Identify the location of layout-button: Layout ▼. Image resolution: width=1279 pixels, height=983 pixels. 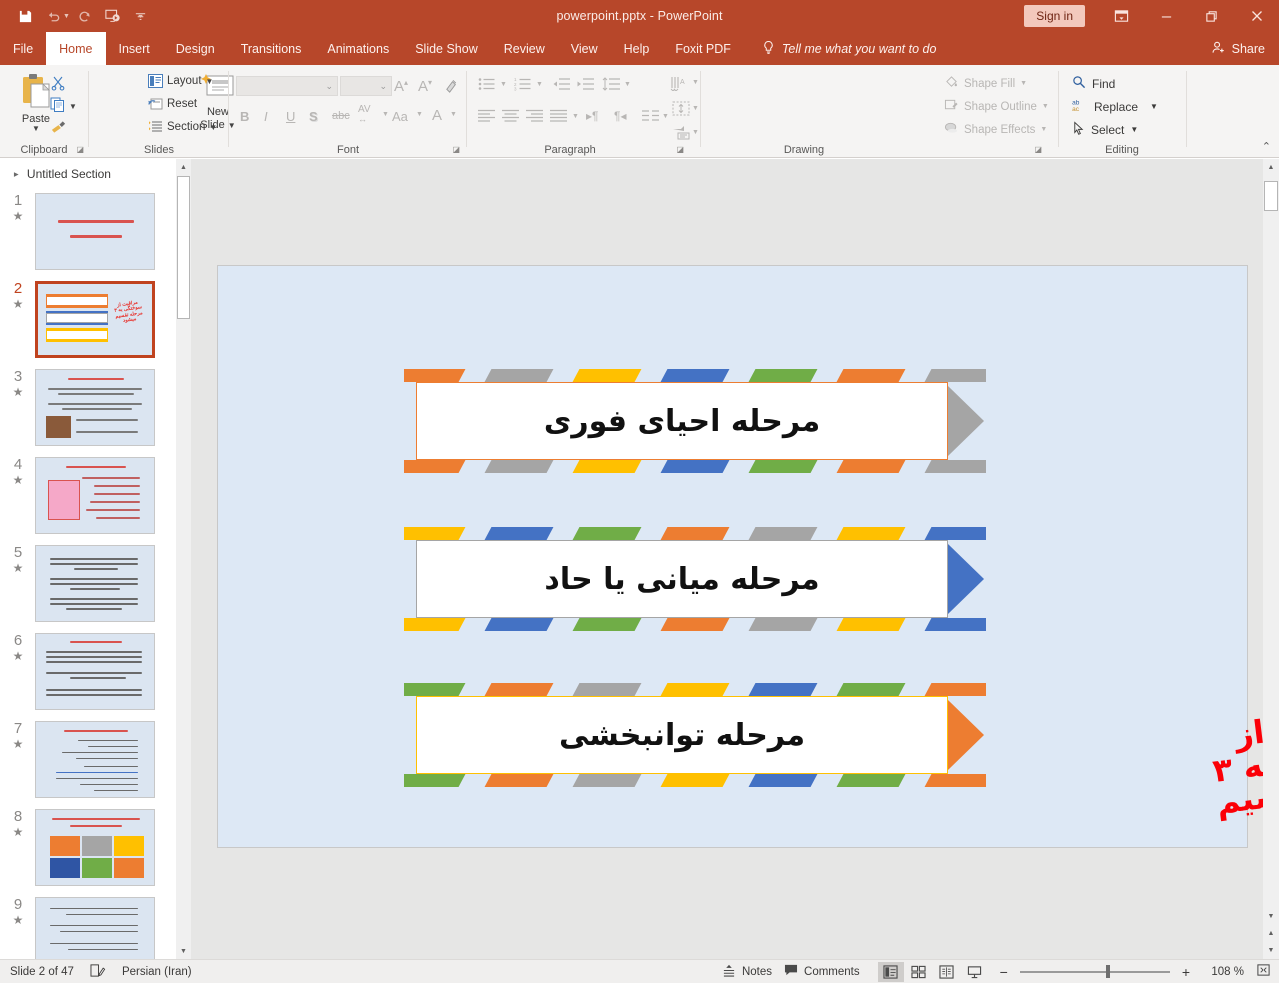
(180, 81).